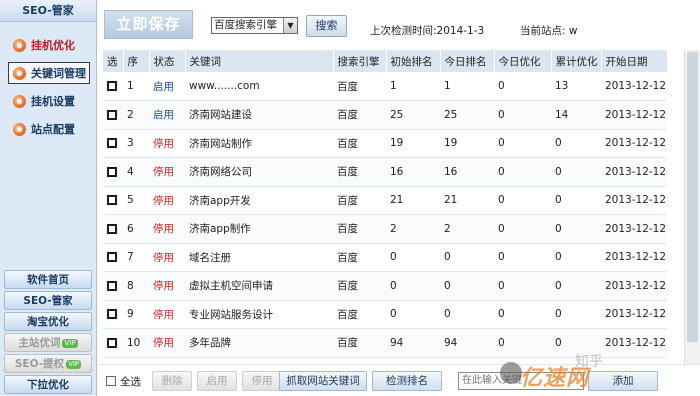  I want to click on col-header-status: 状态, so click(167, 61).